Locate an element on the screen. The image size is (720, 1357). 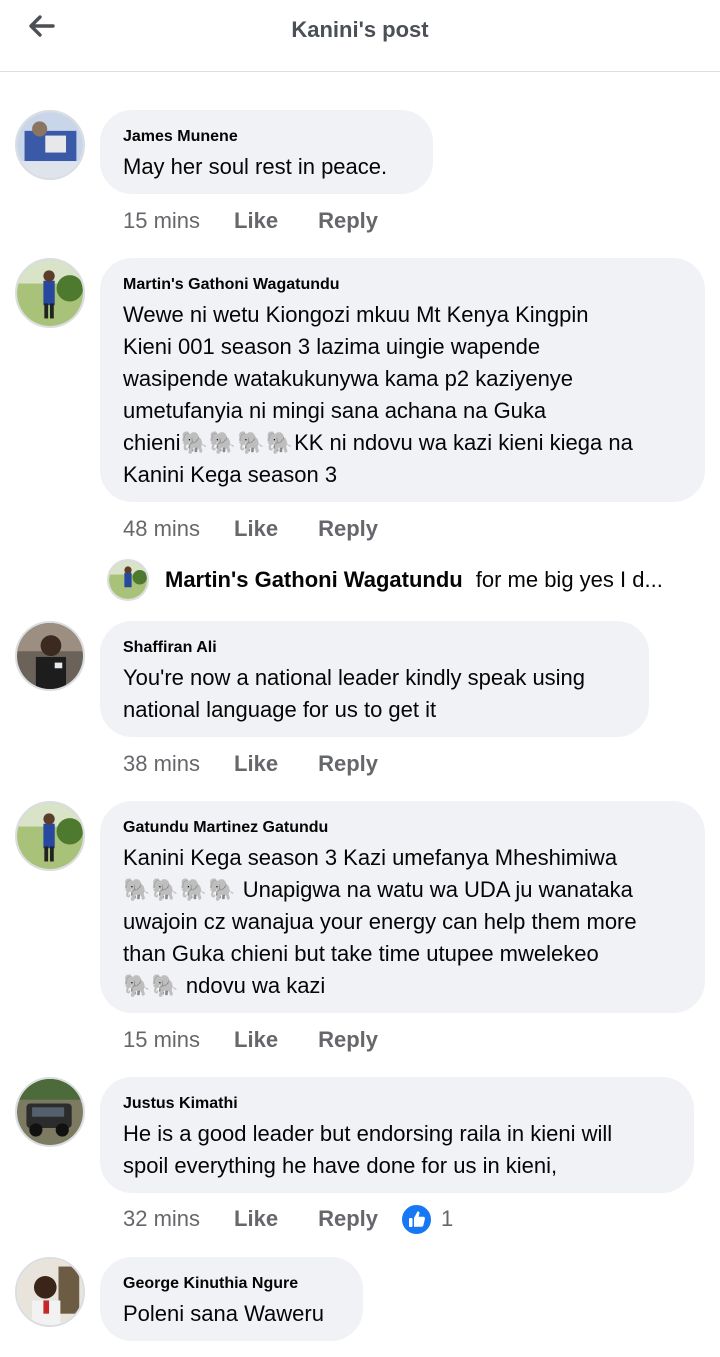
comment-bubble: James Munene May her soul rest in peace. is located at coordinates (266, 152).